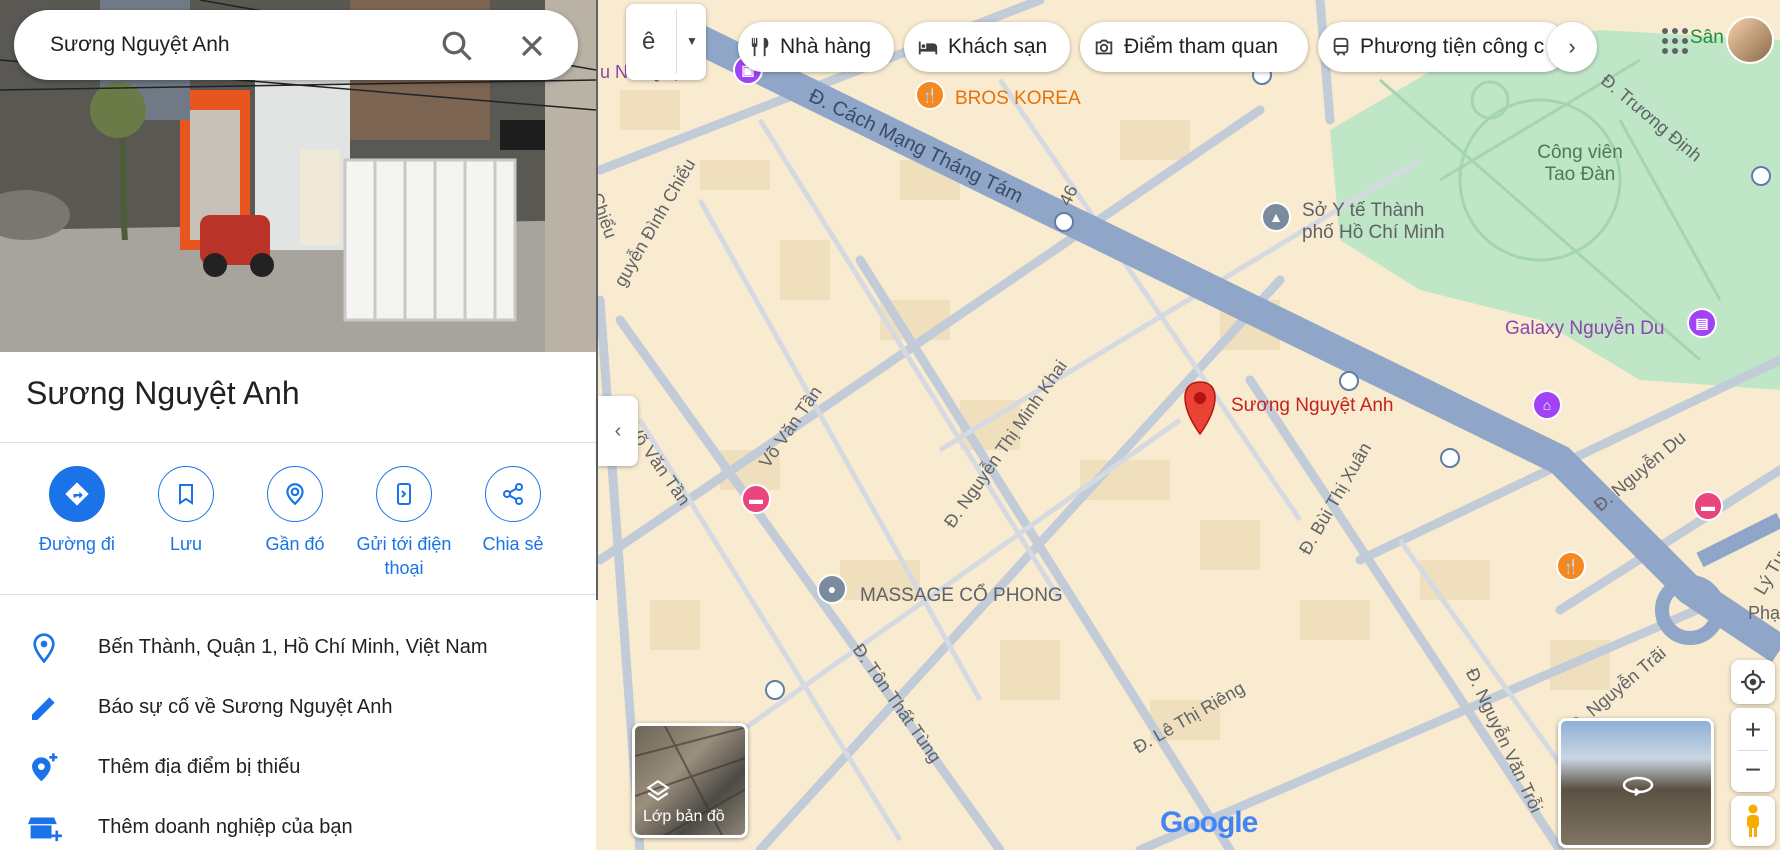 The height and width of the screenshot is (850, 1780). What do you see at coordinates (77, 494) in the screenshot?
I see `directions-icon` at bounding box center [77, 494].